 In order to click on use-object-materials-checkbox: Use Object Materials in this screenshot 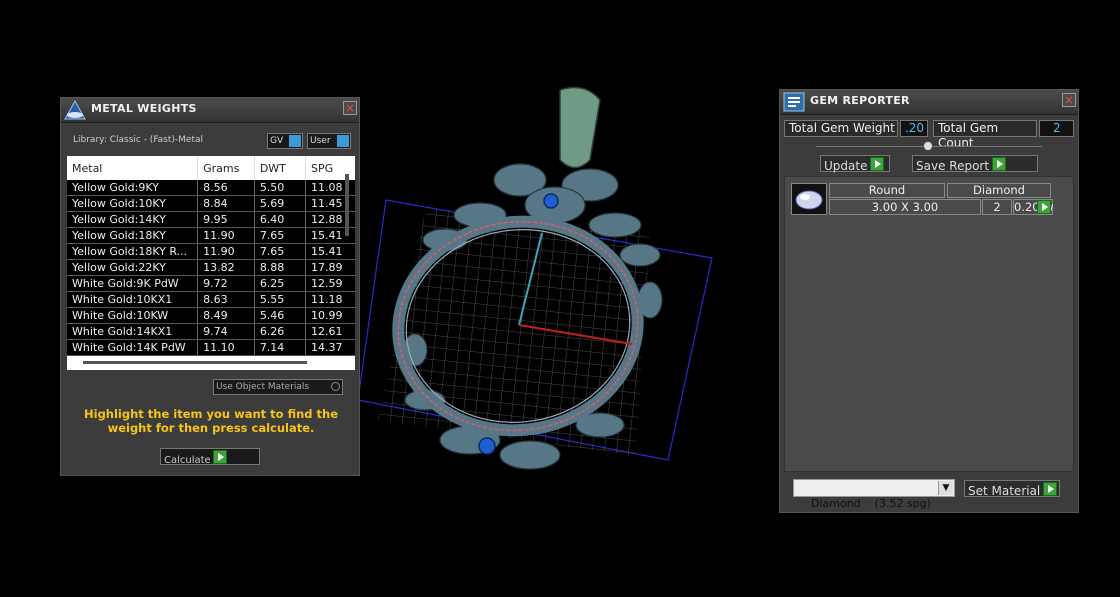, I will do `click(278, 387)`.